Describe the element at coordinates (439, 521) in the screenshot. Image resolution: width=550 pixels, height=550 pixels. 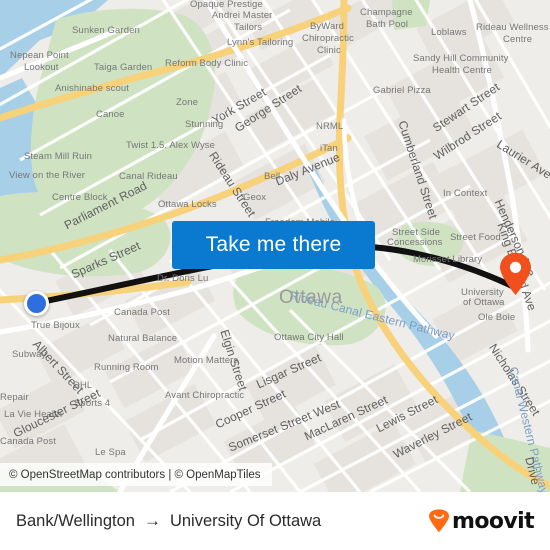
I see `moovit-pin-icon` at that location.